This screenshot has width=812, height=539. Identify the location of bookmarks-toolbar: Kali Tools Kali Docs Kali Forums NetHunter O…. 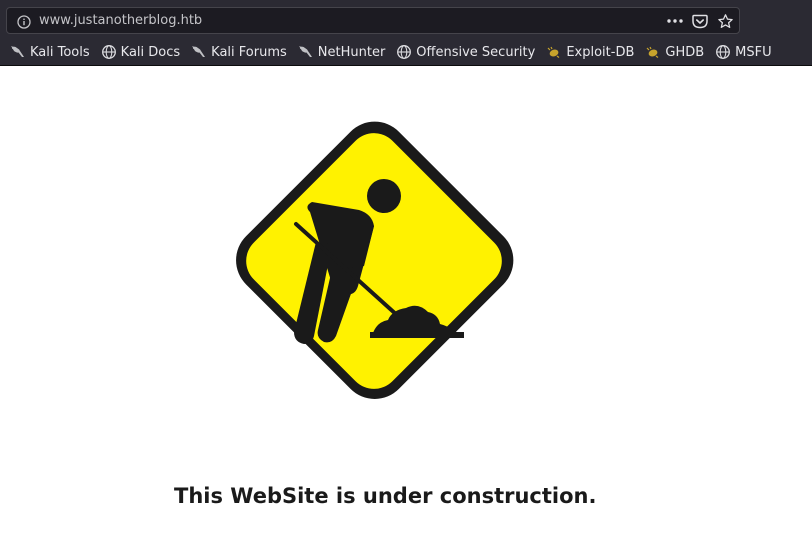
(406, 52).